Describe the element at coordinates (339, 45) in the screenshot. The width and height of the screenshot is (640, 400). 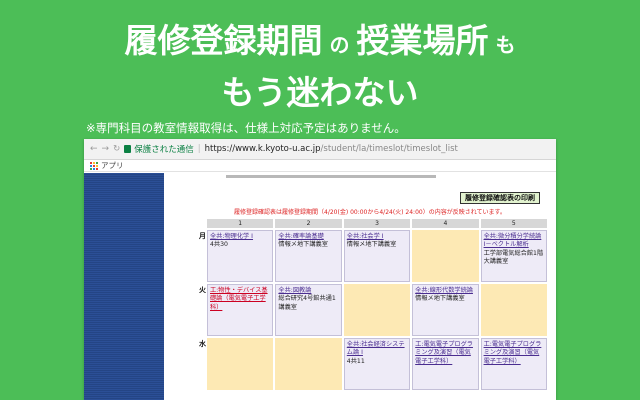
I see `headline-part: の` at that location.